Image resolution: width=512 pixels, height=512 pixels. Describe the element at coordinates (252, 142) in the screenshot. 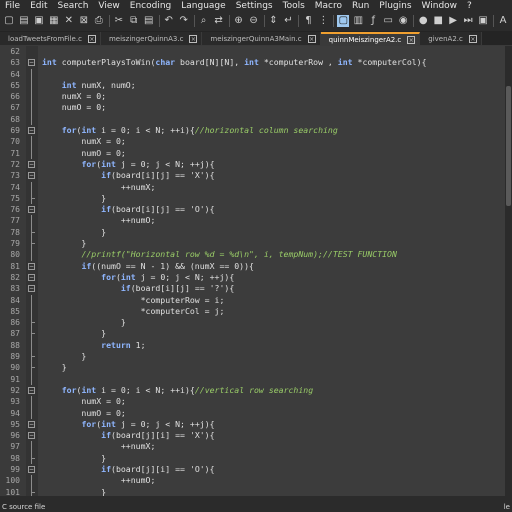

I see `code-line: 70 numX = 0;` at that location.